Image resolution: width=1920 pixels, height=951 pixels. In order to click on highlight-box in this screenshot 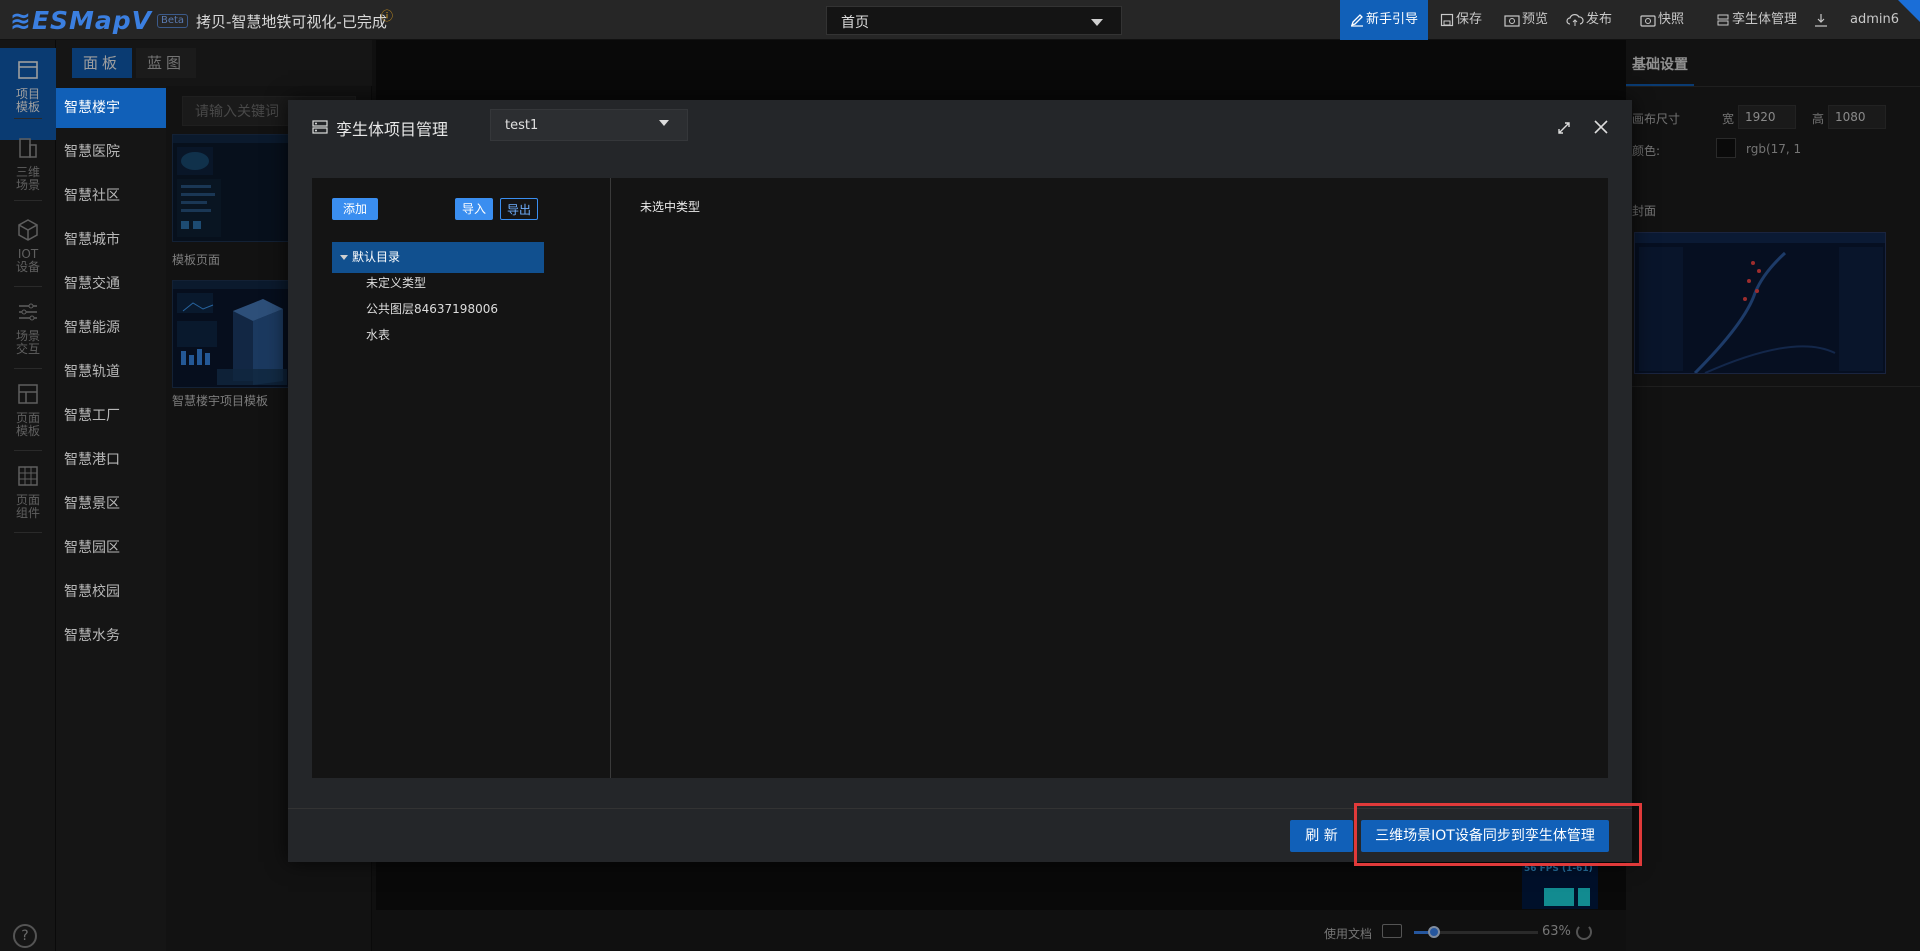, I will do `click(1498, 834)`.